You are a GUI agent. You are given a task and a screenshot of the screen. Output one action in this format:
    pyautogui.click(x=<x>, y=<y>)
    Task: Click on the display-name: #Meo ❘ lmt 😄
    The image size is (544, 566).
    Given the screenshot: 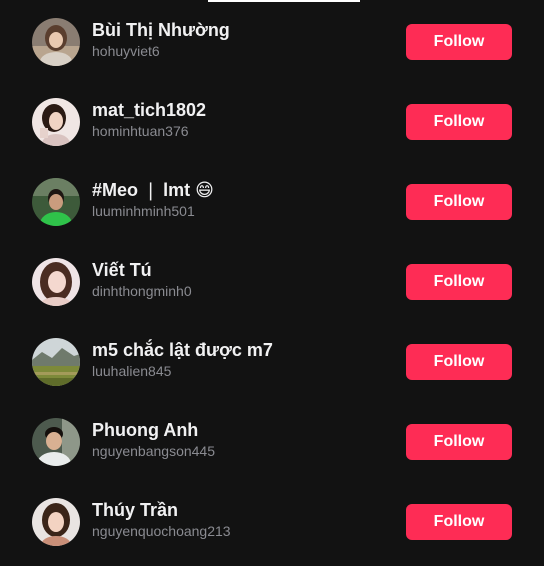 What is the action you would take?
    pyautogui.click(x=242, y=190)
    